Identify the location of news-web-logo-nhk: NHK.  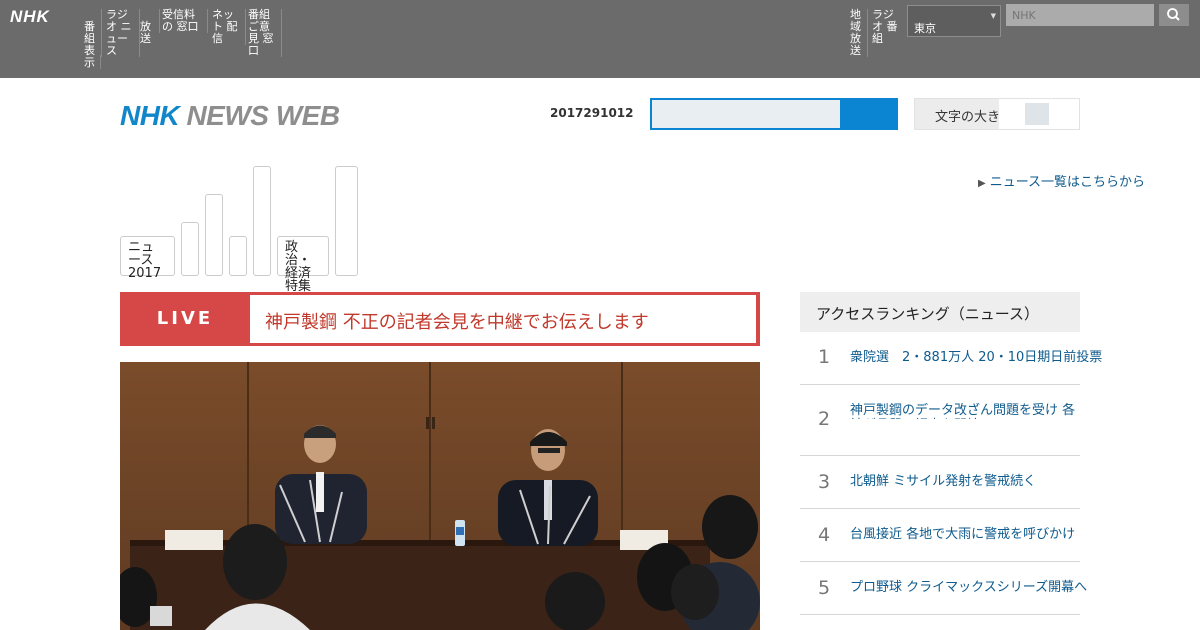
(150, 115).